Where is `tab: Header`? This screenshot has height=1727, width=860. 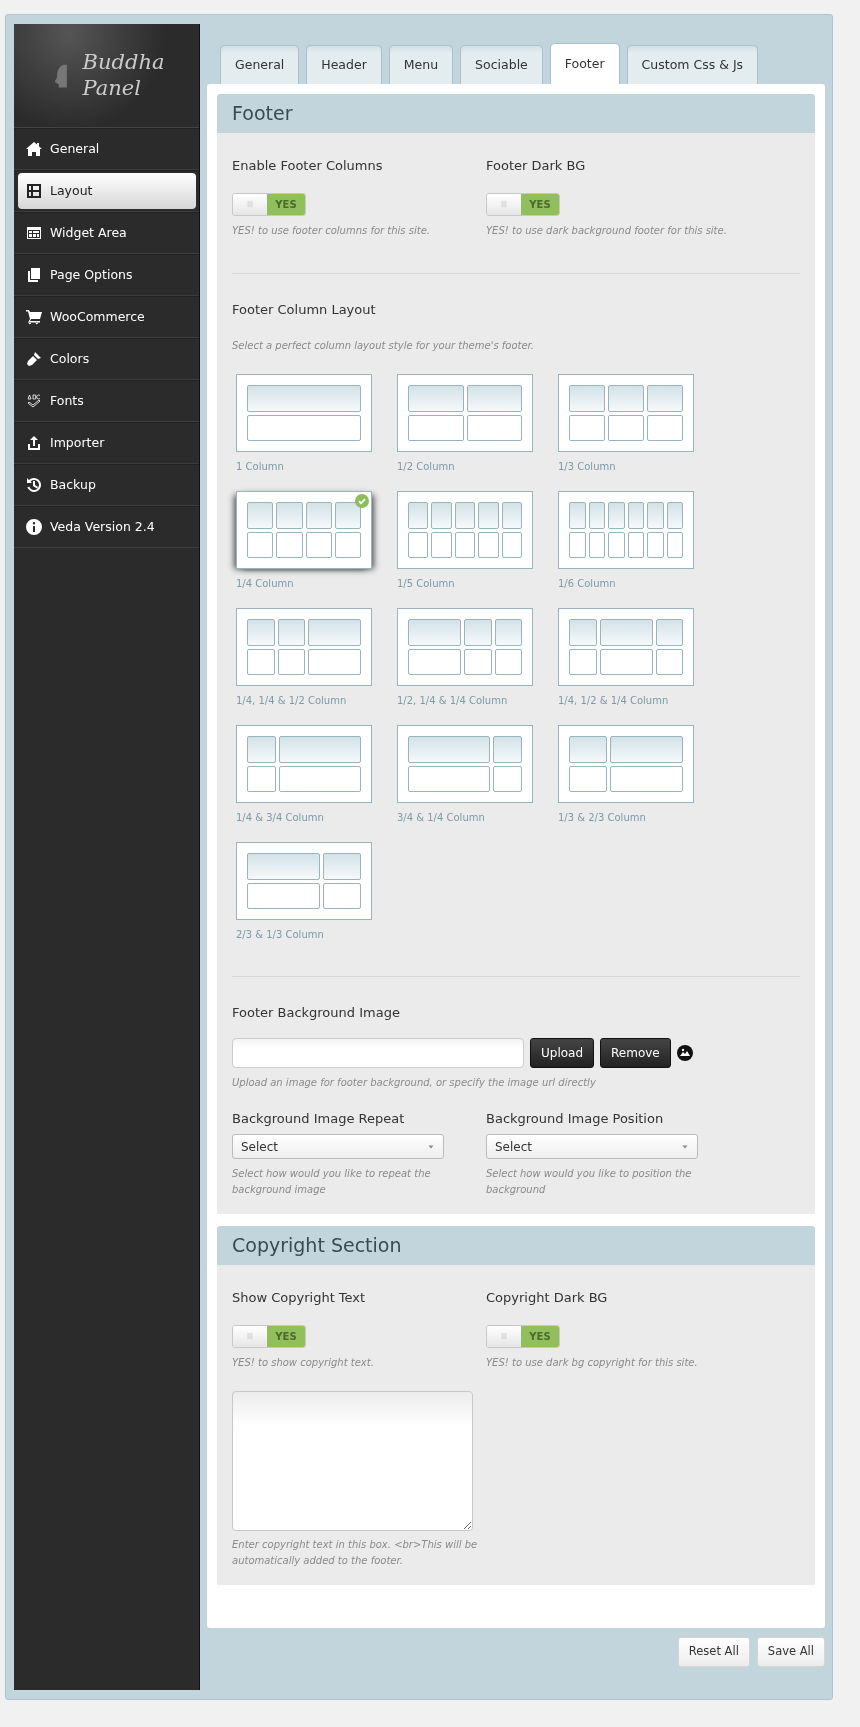
tab: Header is located at coordinates (344, 64).